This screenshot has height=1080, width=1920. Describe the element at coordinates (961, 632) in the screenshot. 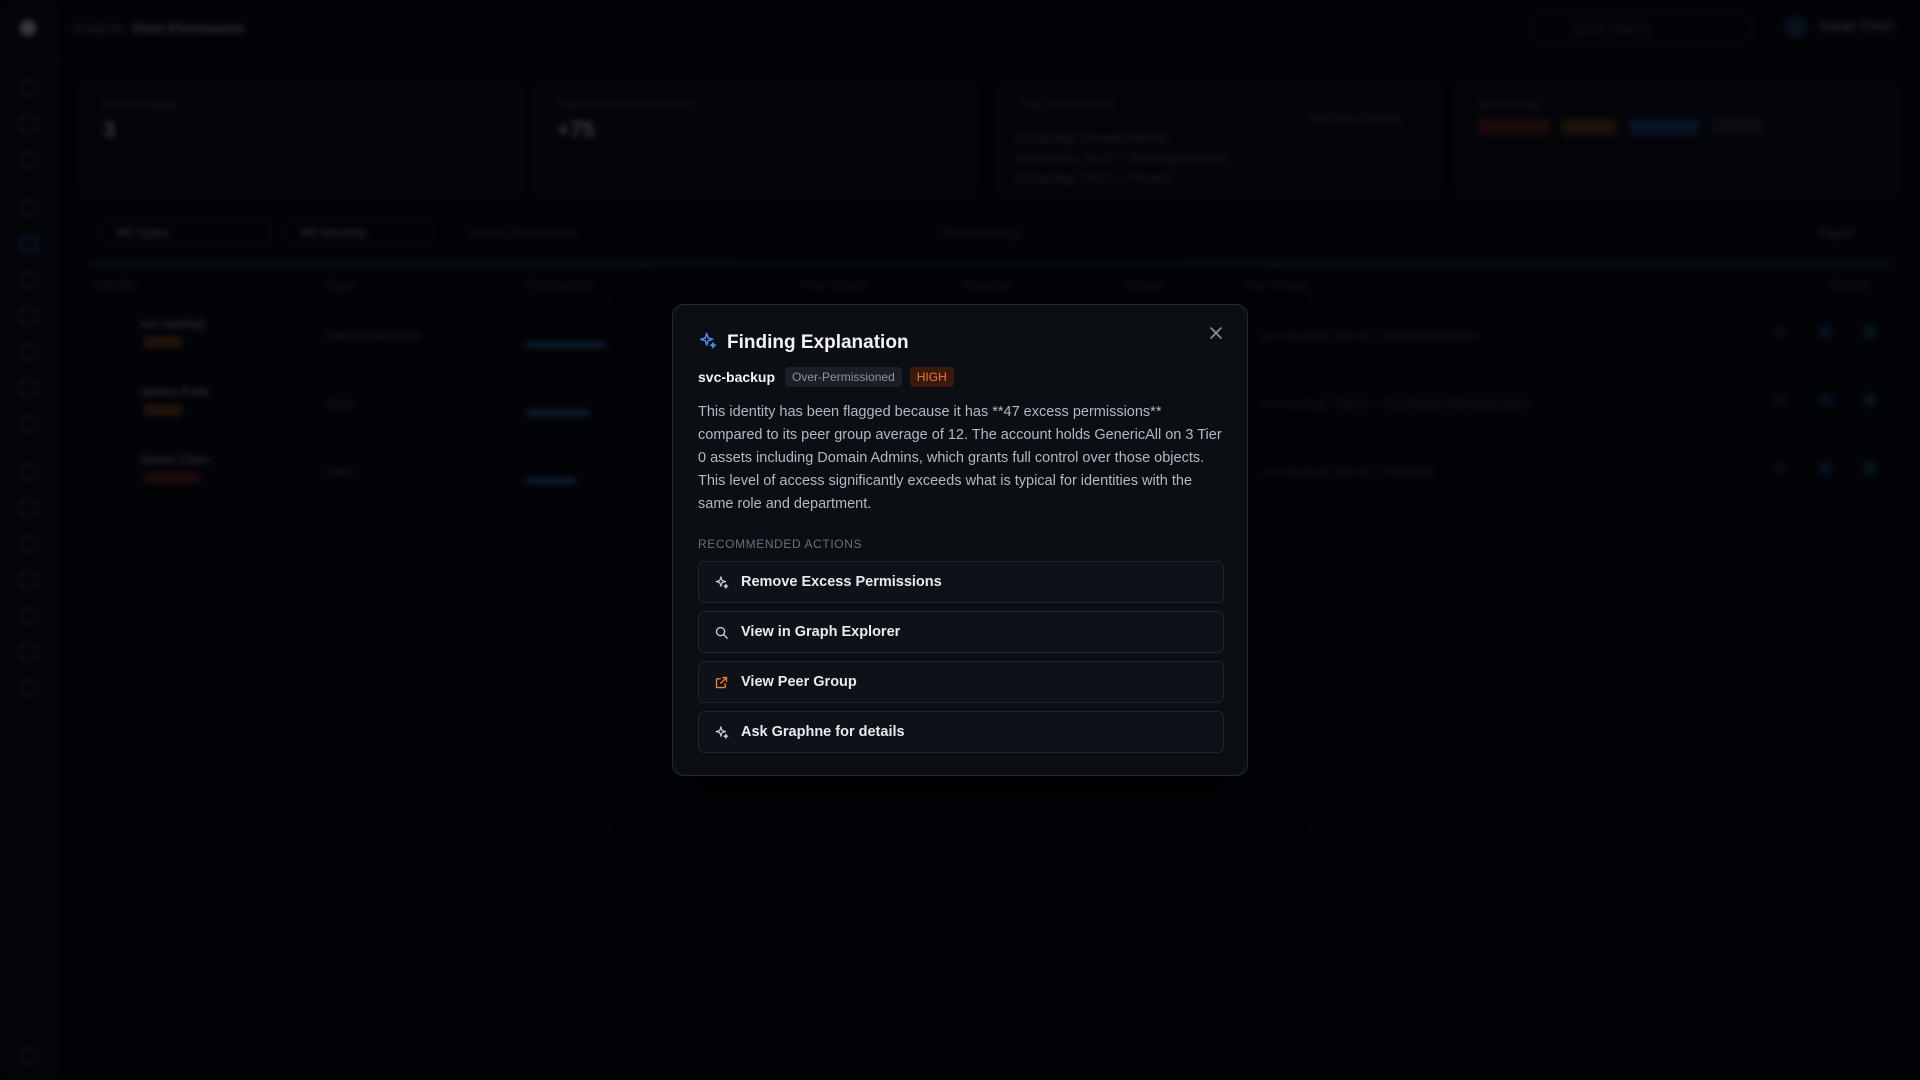

I see `view-in-graph-explorer-button: View in Graph Explorer` at that location.